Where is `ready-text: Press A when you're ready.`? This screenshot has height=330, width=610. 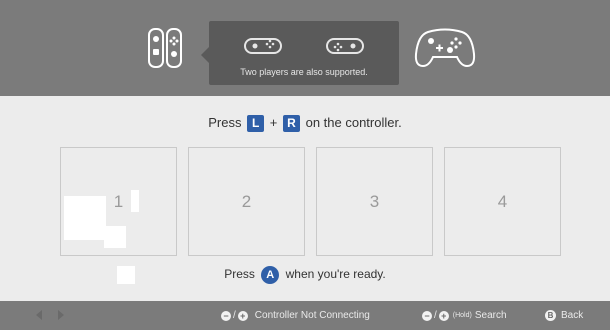
ready-text: Press A when you're ready. is located at coordinates (305, 275).